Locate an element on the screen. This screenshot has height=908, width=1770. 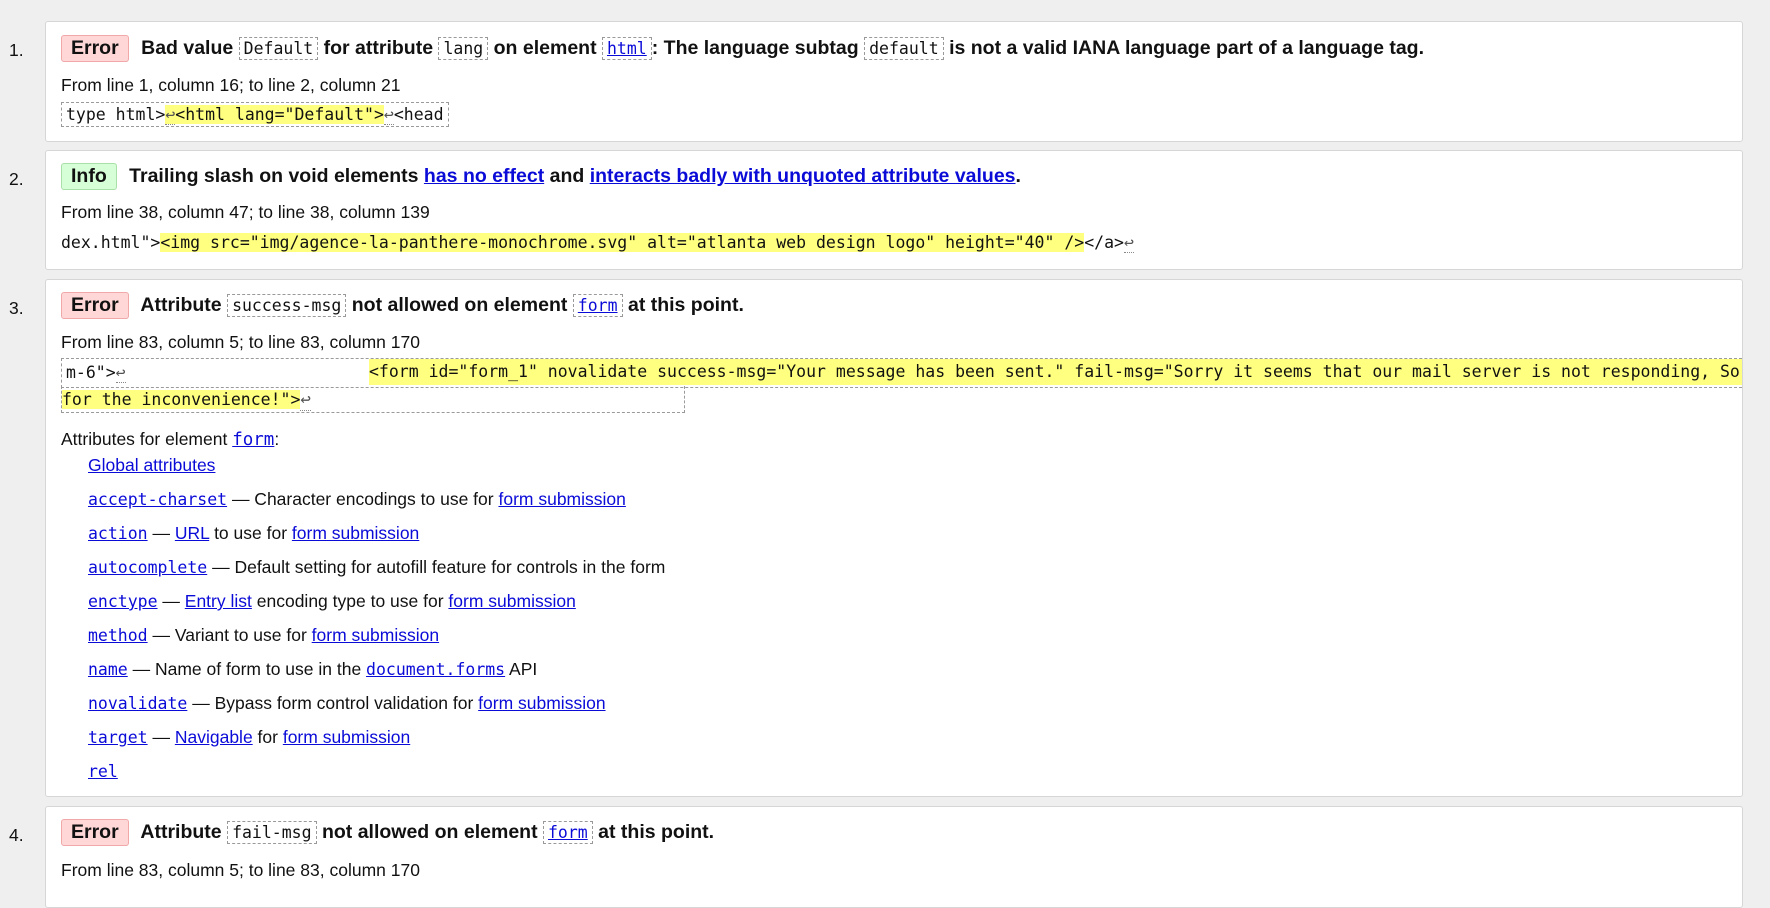
attribute-item: rel is located at coordinates (376, 775).